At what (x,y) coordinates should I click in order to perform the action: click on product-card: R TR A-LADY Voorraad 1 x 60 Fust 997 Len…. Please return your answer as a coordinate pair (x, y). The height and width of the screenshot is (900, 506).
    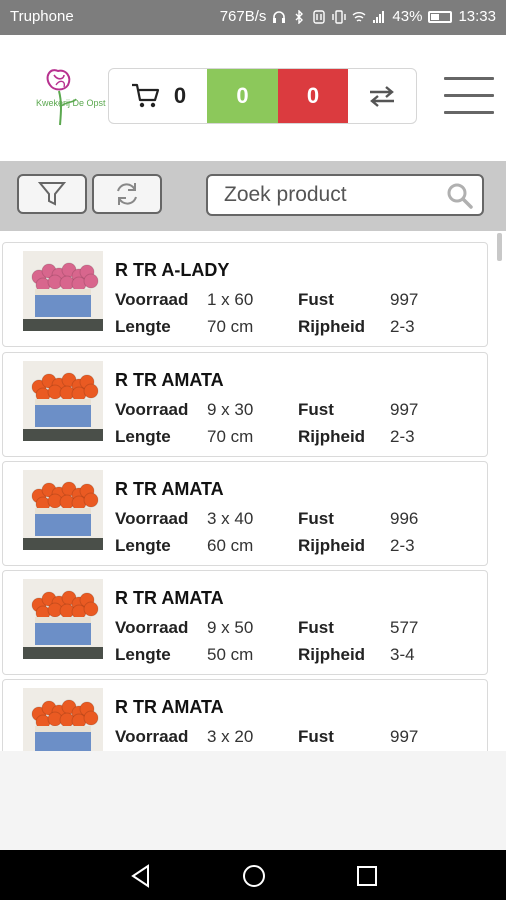
    Looking at the image, I should click on (245, 294).